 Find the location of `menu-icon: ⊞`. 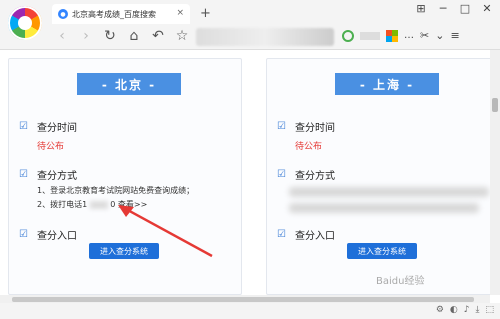

menu-icon: ⊞ is located at coordinates (421, 8).